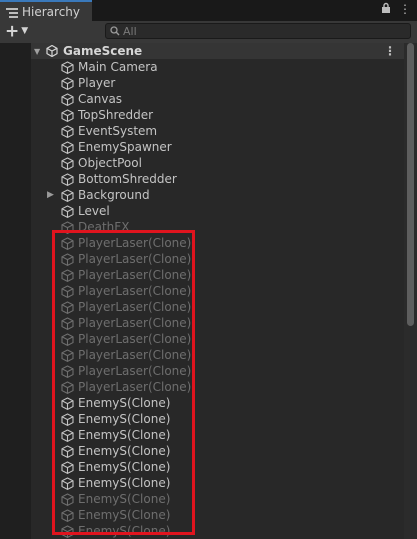 The width and height of the screenshot is (417, 539). What do you see at coordinates (50, 195) in the screenshot?
I see `expand-arrow-icon: ▶` at bounding box center [50, 195].